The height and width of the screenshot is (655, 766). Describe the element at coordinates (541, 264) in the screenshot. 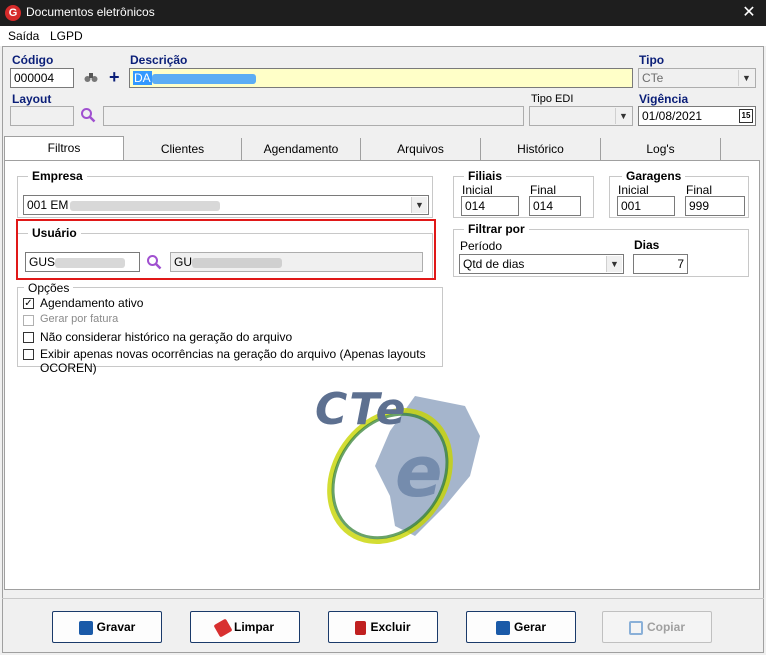

I see `periodo-select: Qtd de dias ▼` at that location.